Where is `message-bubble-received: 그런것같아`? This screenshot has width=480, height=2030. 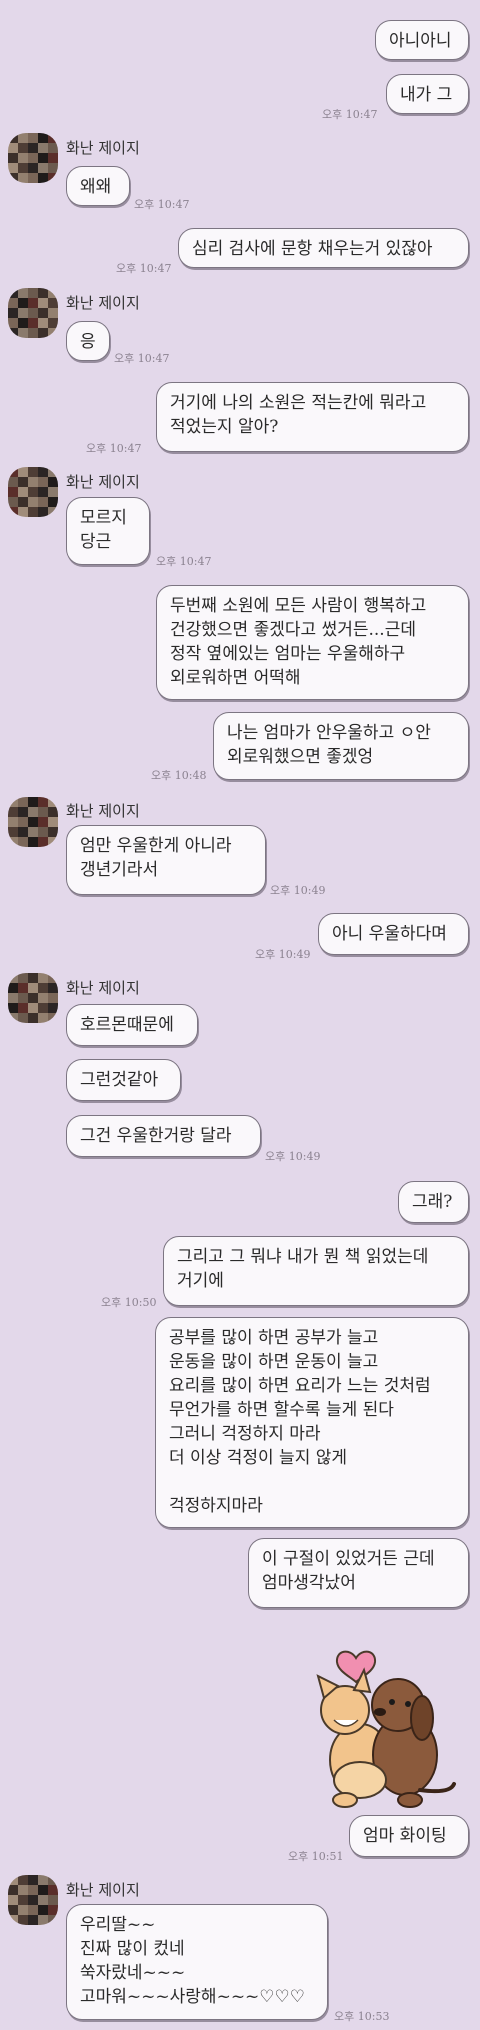 message-bubble-received: 그런것같아 is located at coordinates (123, 1080).